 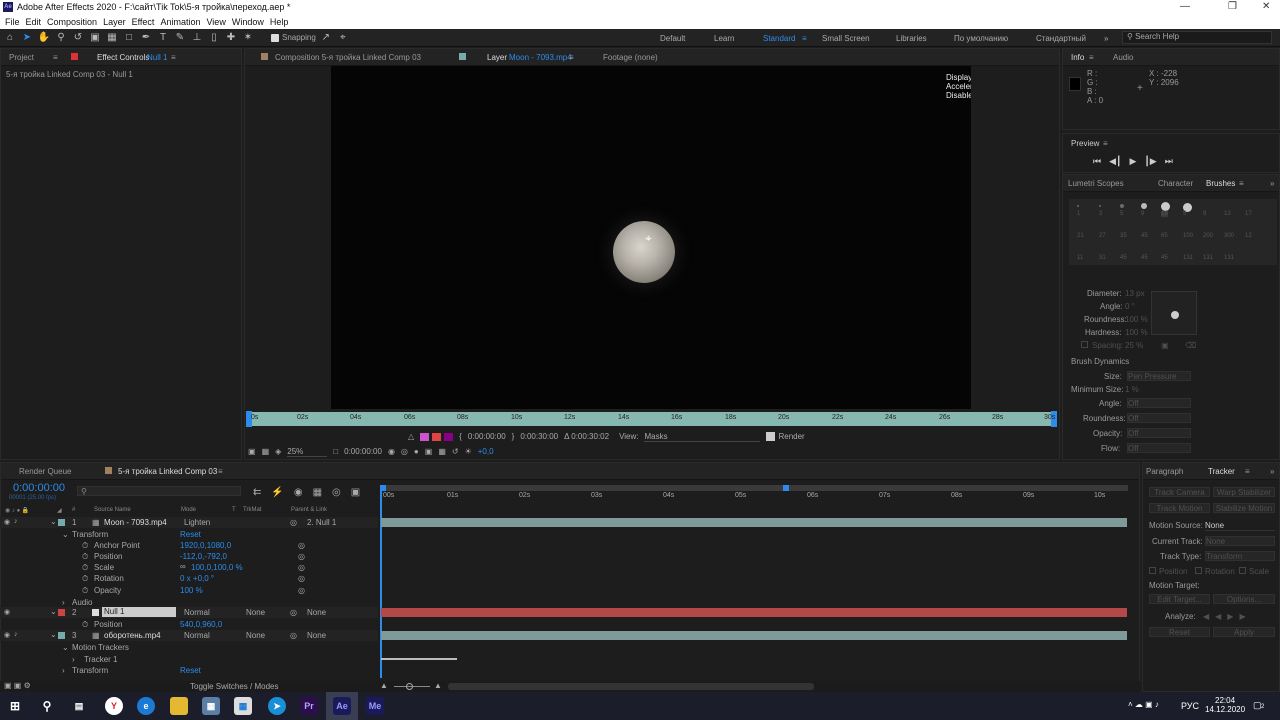 What do you see at coordinates (61, 38) in the screenshot?
I see `zoom-tool-icon: ⚲` at bounding box center [61, 38].